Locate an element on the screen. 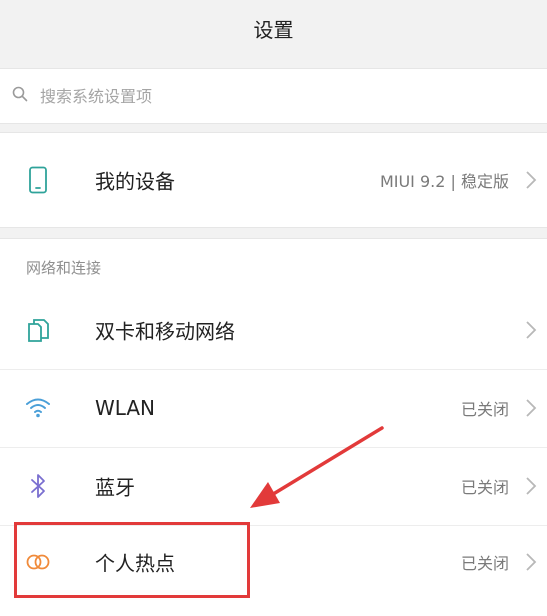 Image resolution: width=547 pixels, height=616 pixels. hotspot-icon is located at coordinates (38, 562).